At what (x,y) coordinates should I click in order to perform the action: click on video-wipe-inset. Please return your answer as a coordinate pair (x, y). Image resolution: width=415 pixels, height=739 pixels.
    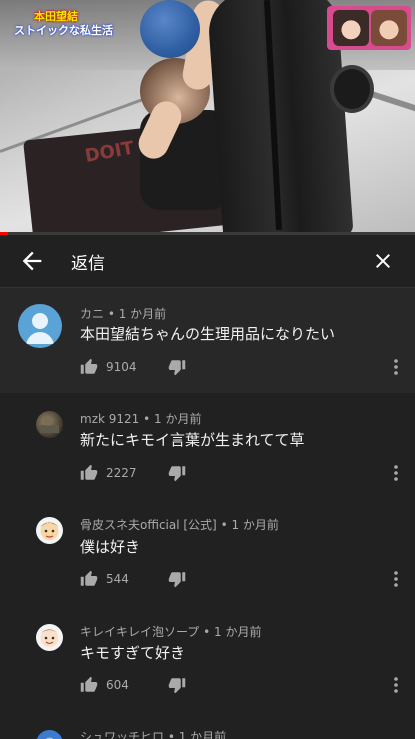
    Looking at the image, I should click on (369, 28).